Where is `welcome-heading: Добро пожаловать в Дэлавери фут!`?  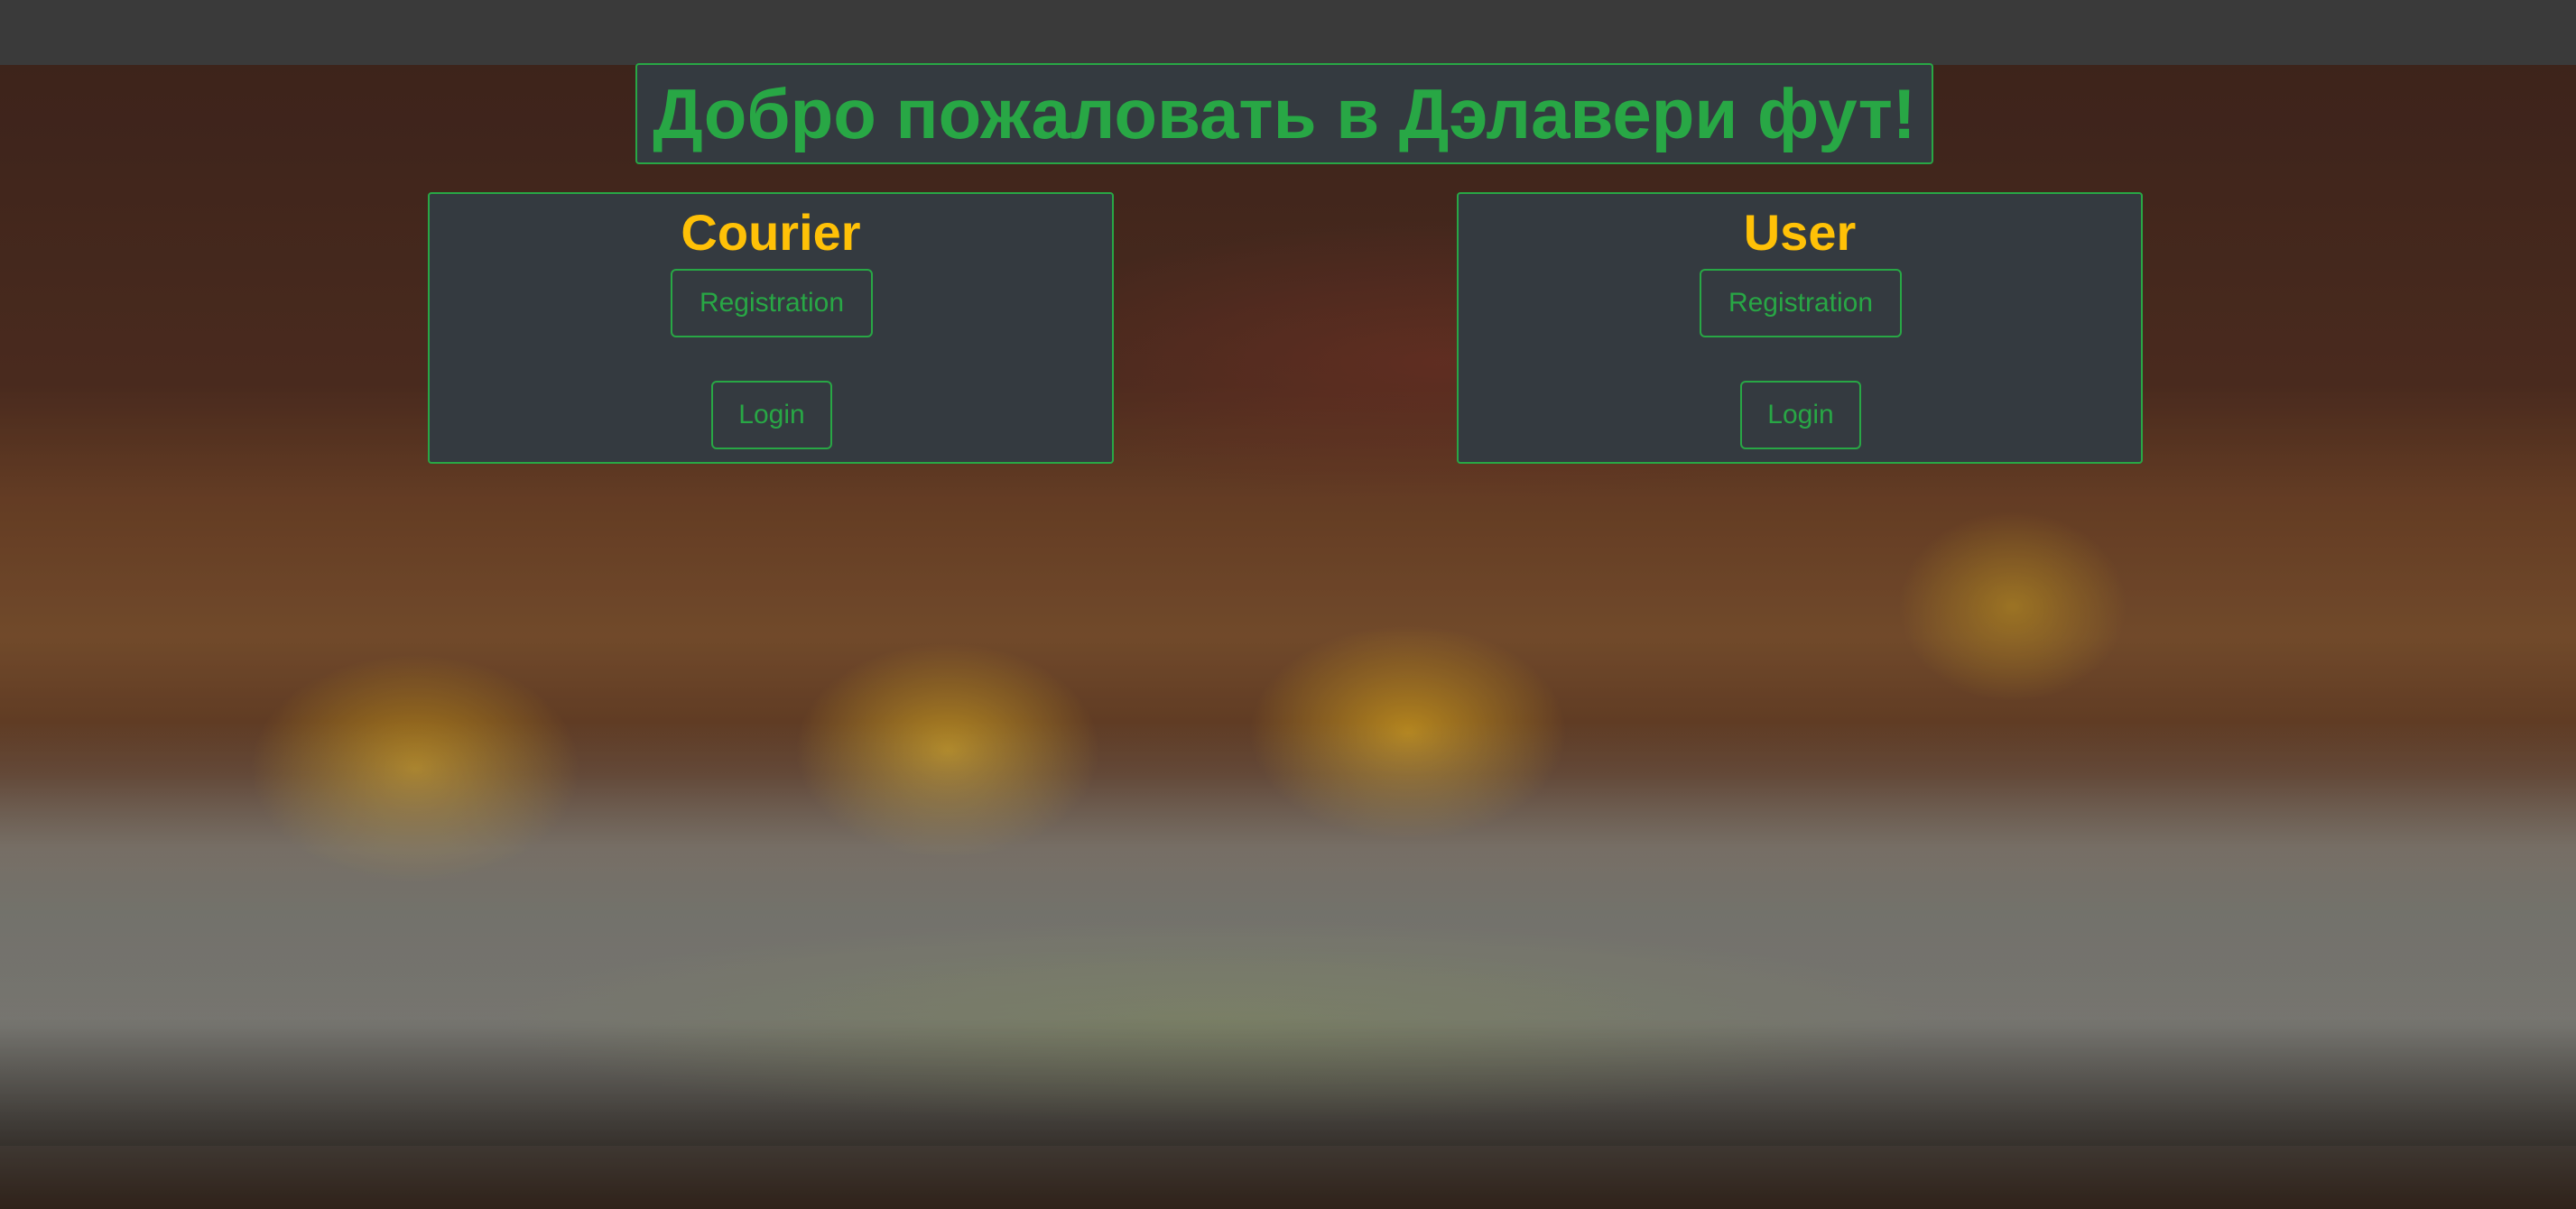
welcome-heading: Добро пожаловать в Дэлавери фут! is located at coordinates (1284, 114).